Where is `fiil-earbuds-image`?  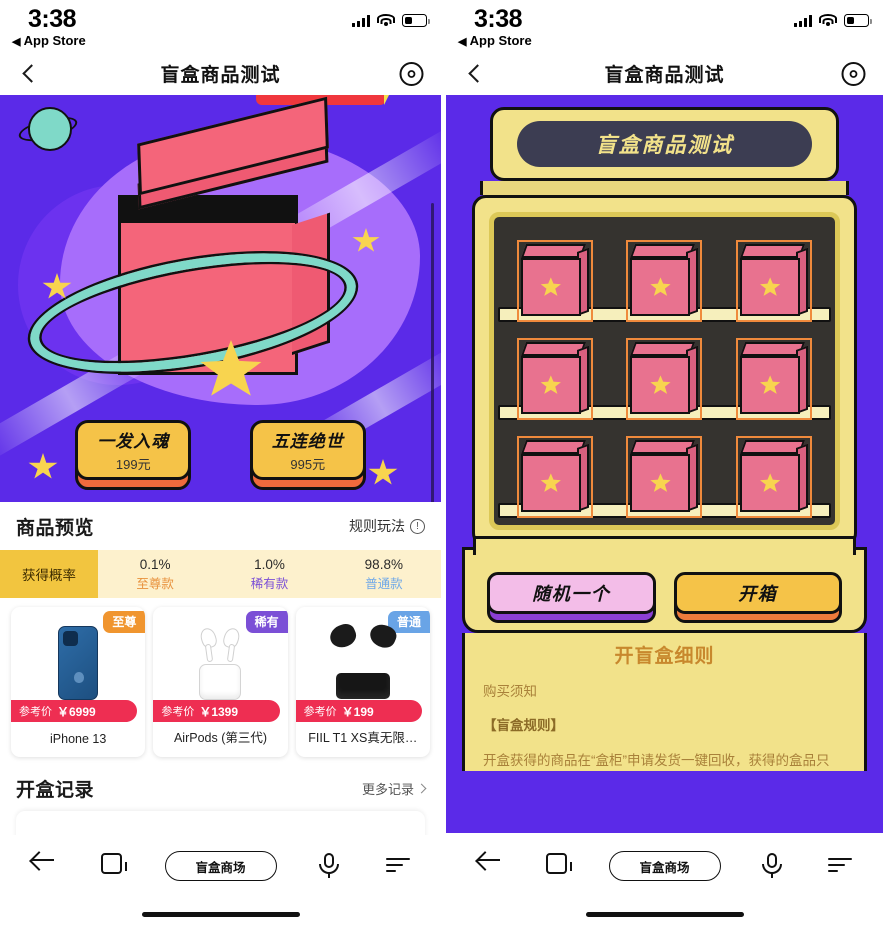 fiil-earbuds-image is located at coordinates (363, 663).